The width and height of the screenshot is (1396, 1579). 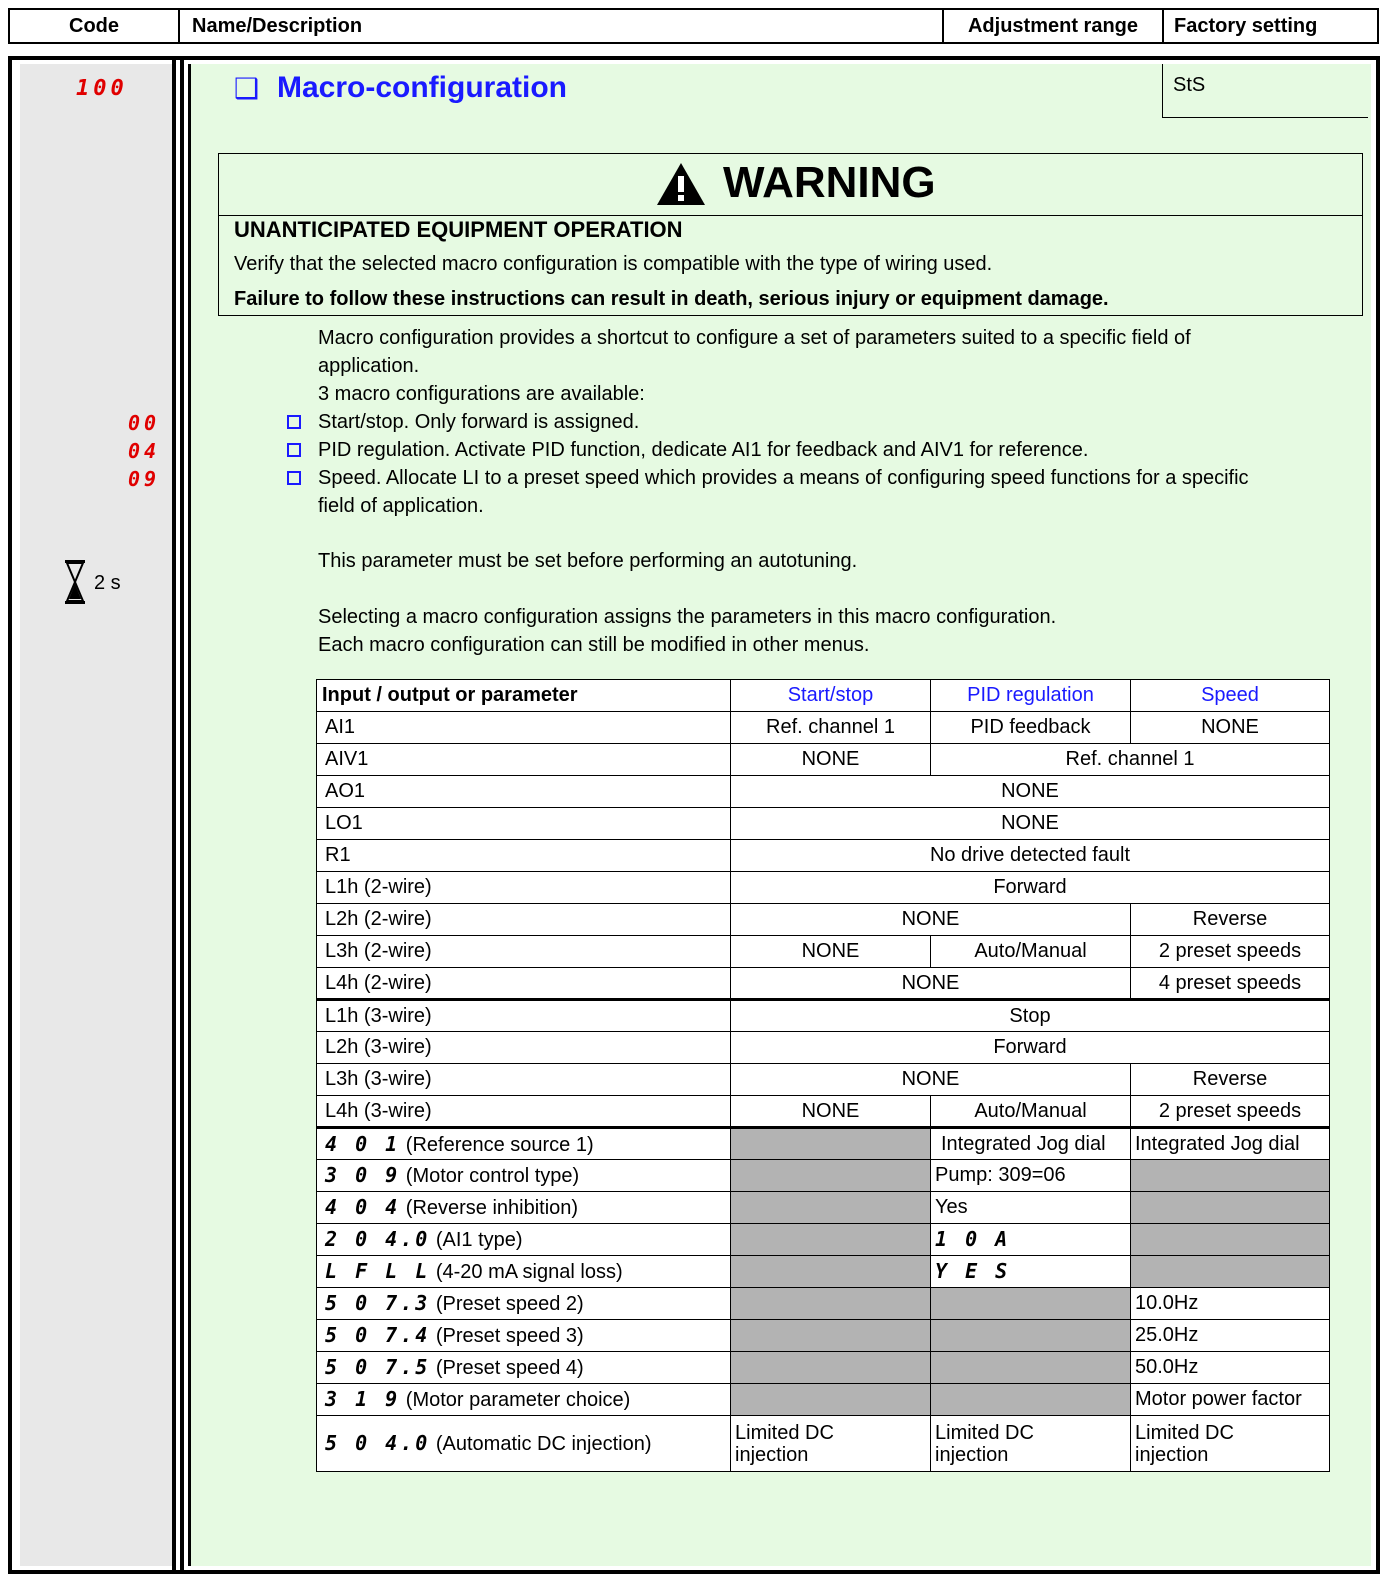 I want to click on cell-line: injection, so click(x=1172, y=1454).